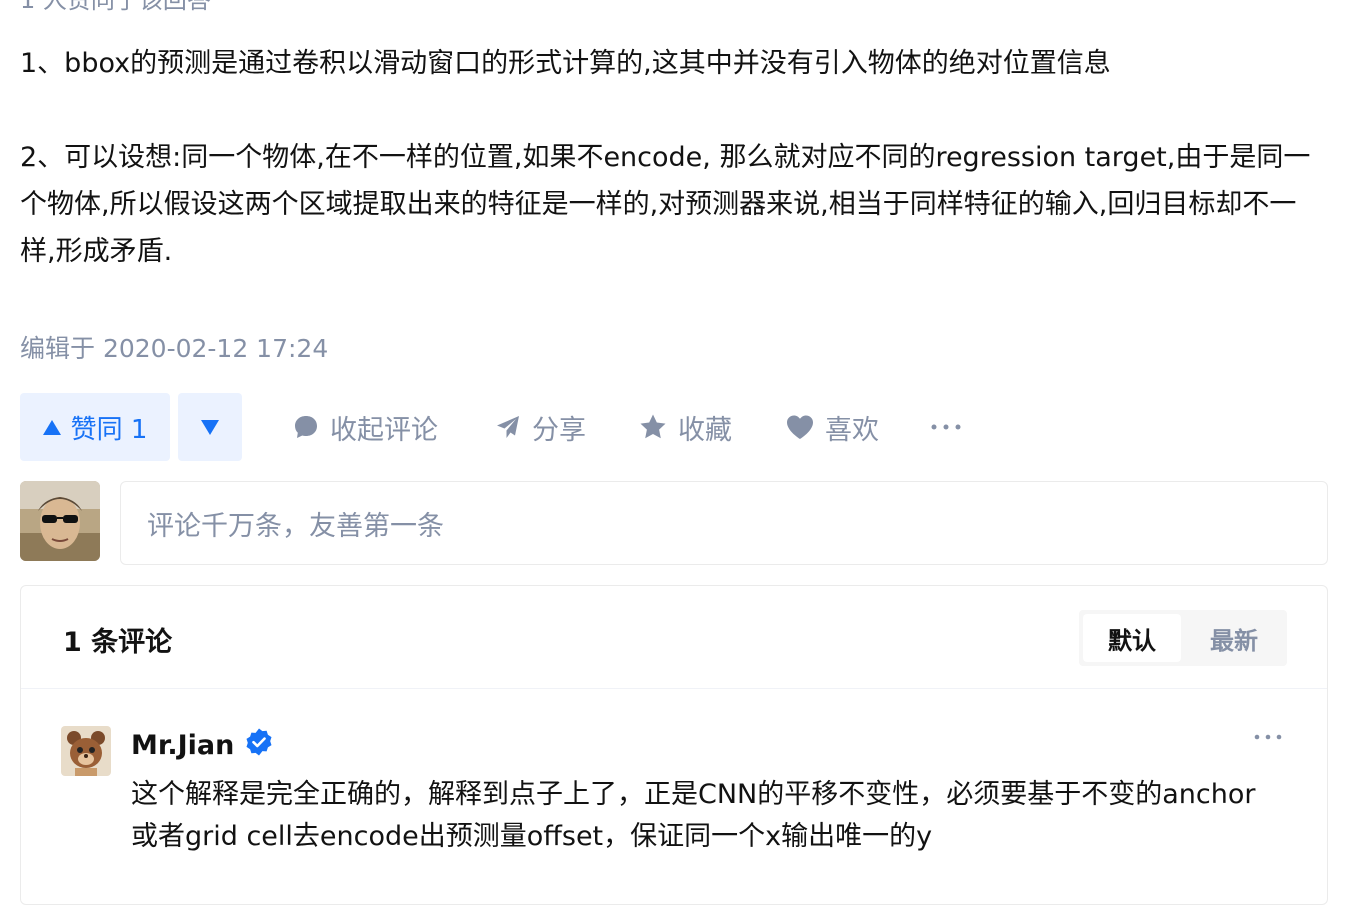 The image size is (1346, 905). Describe the element at coordinates (51, 427) in the screenshot. I see `triangle-up-icon` at that location.